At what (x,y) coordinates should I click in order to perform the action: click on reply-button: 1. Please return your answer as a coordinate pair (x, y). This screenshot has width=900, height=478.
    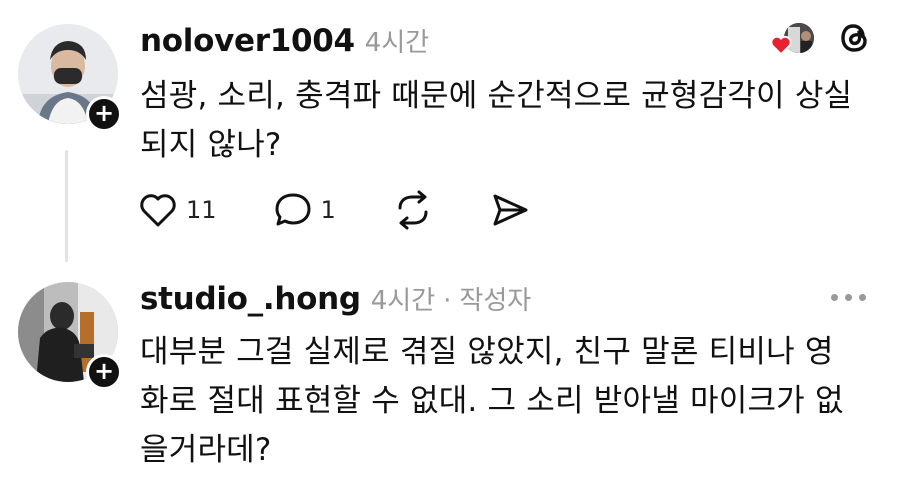
    Looking at the image, I should click on (304, 210).